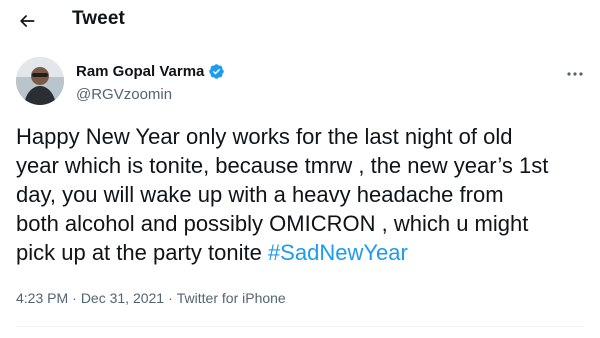 The height and width of the screenshot is (338, 600). I want to click on tweet-date: Dec 31, 2021, so click(122, 298).